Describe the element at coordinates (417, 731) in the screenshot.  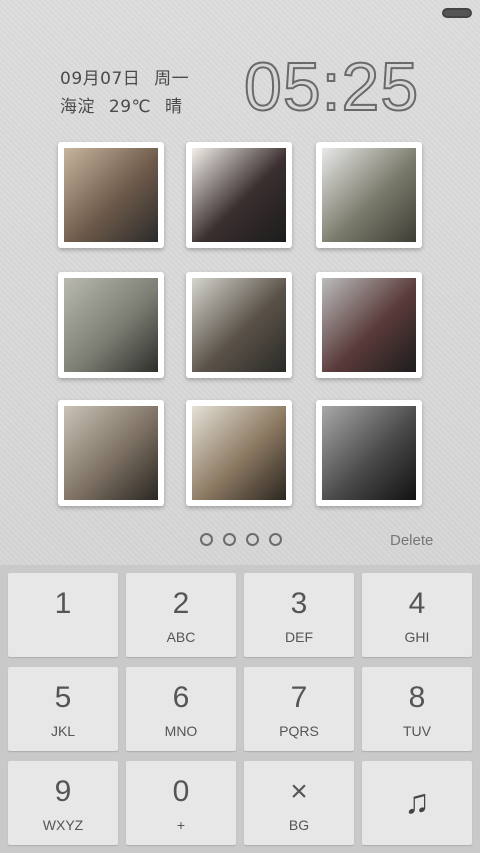
I see `key-letters: TUV` at that location.